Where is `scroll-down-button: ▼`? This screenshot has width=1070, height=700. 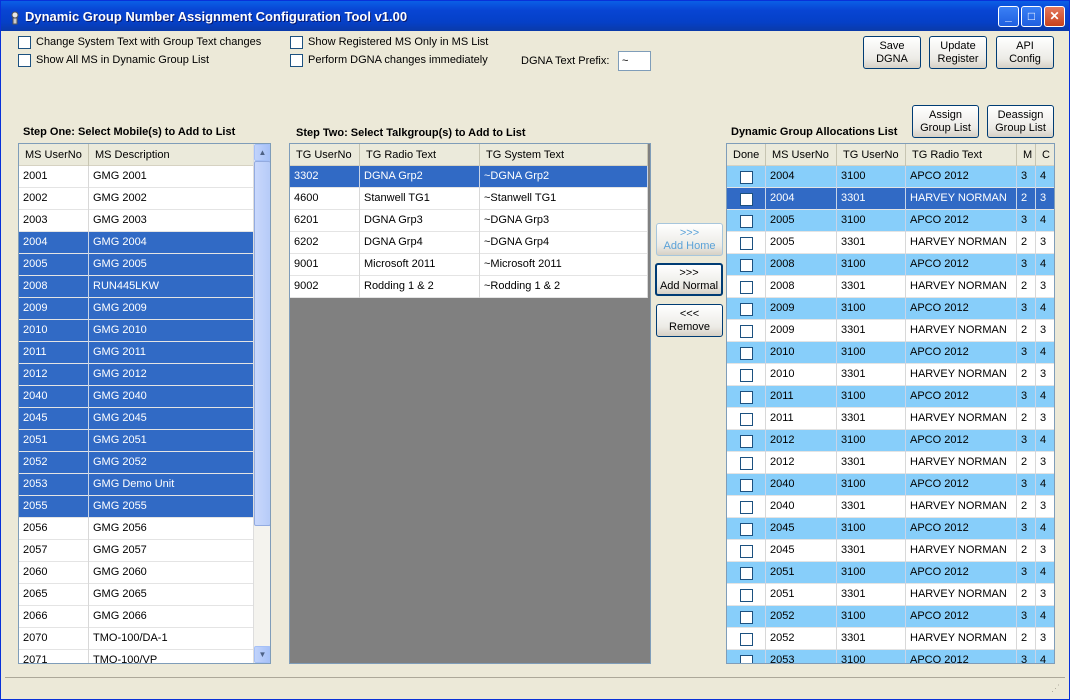 scroll-down-button: ▼ is located at coordinates (262, 654).